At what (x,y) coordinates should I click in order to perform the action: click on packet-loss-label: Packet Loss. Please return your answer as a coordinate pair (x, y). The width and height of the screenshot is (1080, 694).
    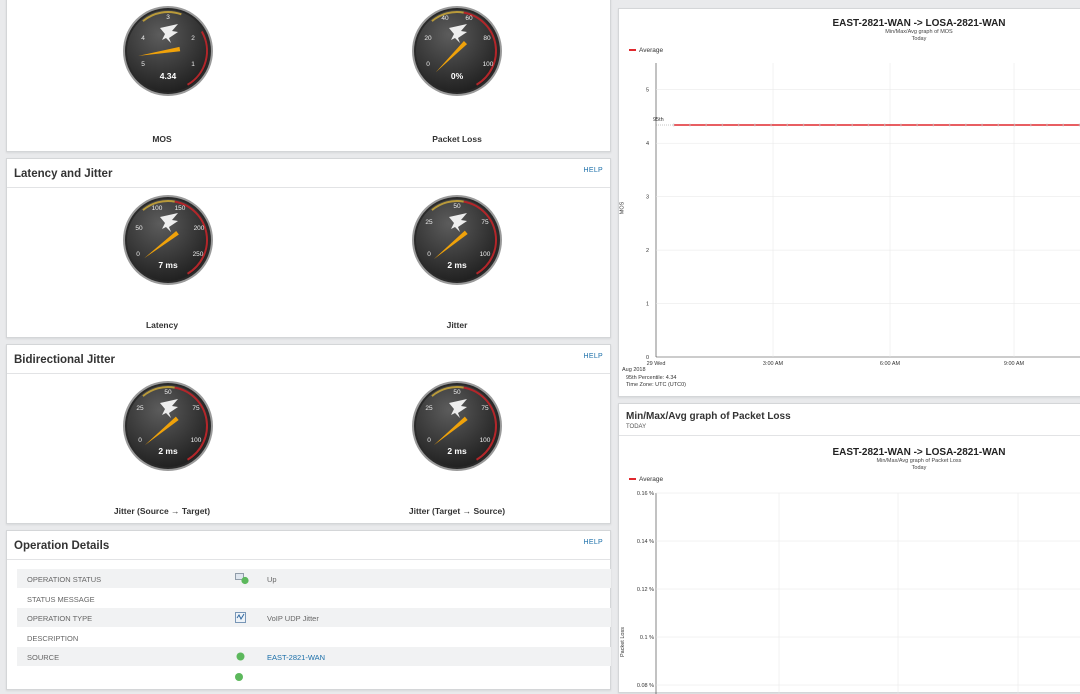
    Looking at the image, I should click on (457, 139).